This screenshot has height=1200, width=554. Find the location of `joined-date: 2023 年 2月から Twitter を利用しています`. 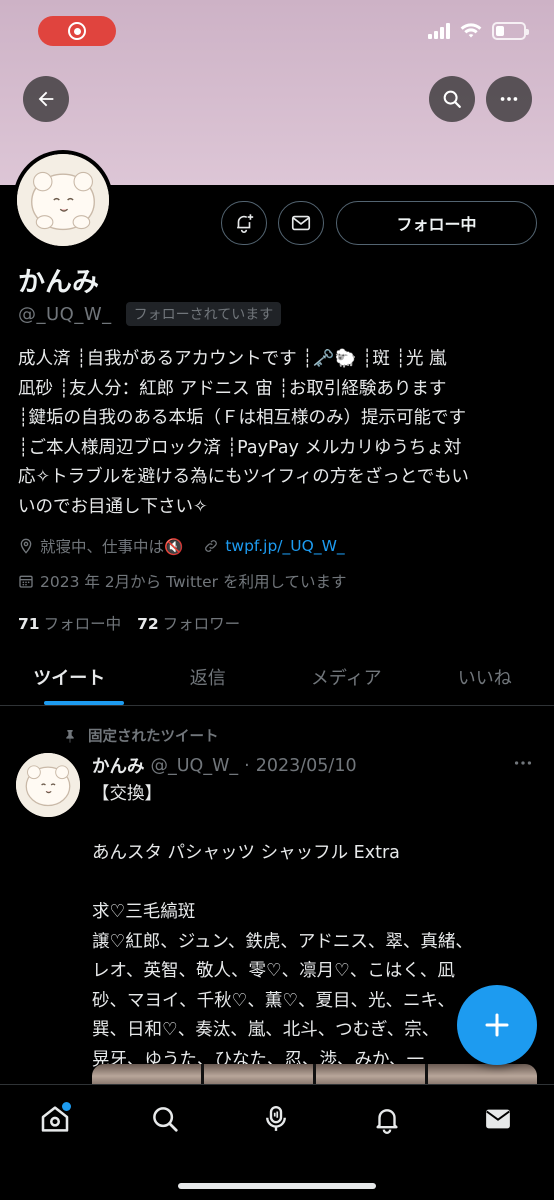

joined-date: 2023 年 2月から Twitter を利用しています is located at coordinates (182, 581).